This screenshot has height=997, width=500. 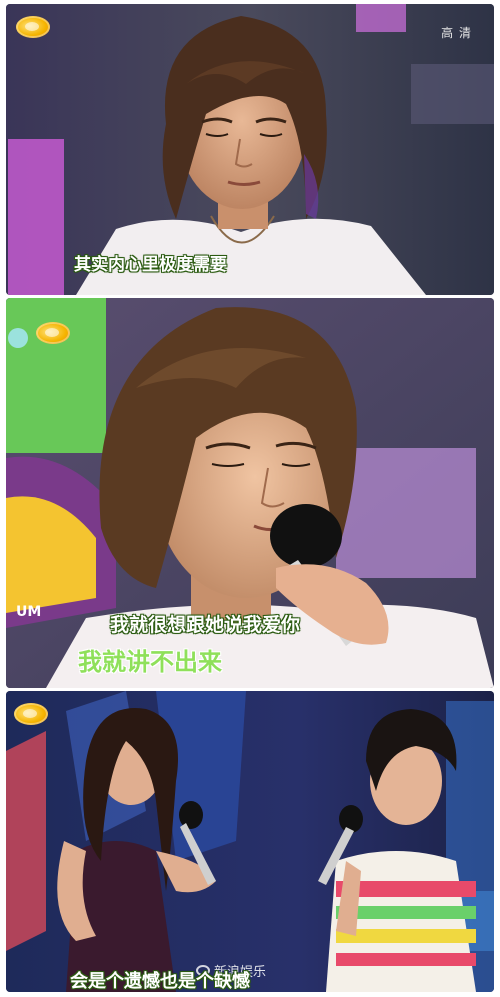 What do you see at coordinates (205, 625) in the screenshot?
I see `subtitle-frame-2-line-1: 我就很想跟她说我爱你` at bounding box center [205, 625].